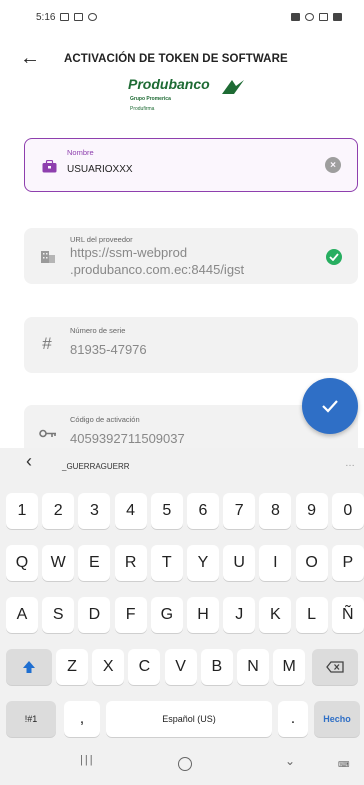 Image resolution: width=364 pixels, height=785 pixels. What do you see at coordinates (105, 419) in the screenshot?
I see `activacion-label: Código de activación` at bounding box center [105, 419].